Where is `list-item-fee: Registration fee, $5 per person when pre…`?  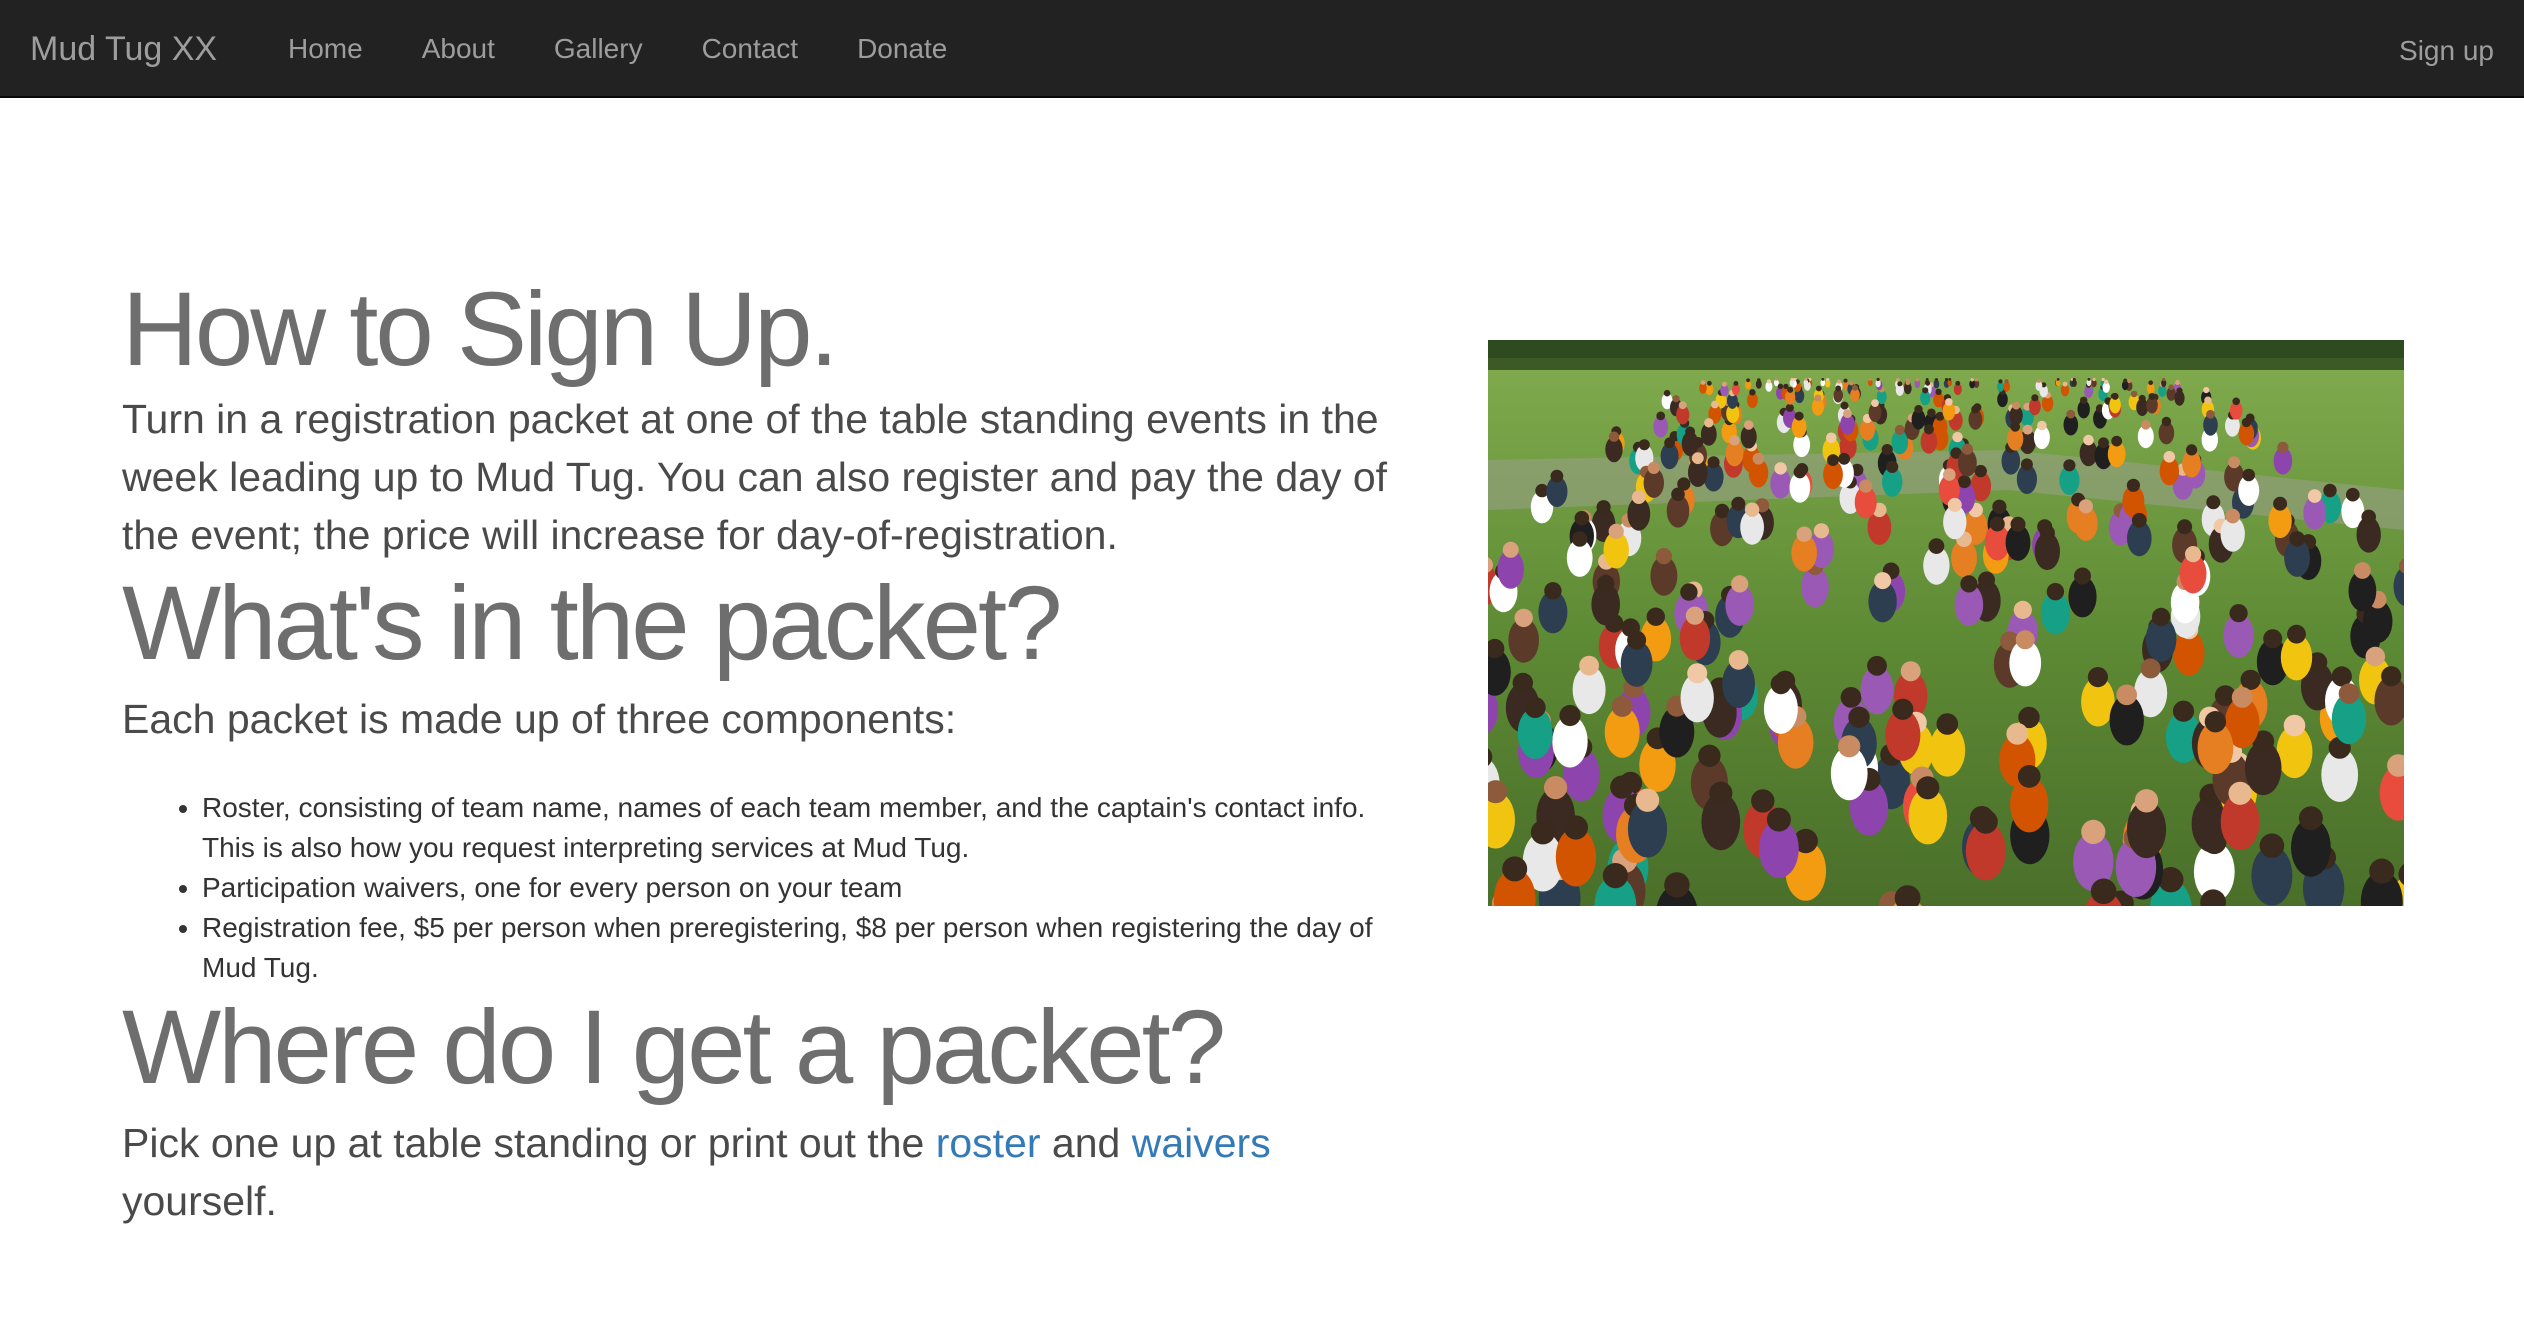 list-item-fee: Registration fee, $5 per person when pre… is located at coordinates (807, 948).